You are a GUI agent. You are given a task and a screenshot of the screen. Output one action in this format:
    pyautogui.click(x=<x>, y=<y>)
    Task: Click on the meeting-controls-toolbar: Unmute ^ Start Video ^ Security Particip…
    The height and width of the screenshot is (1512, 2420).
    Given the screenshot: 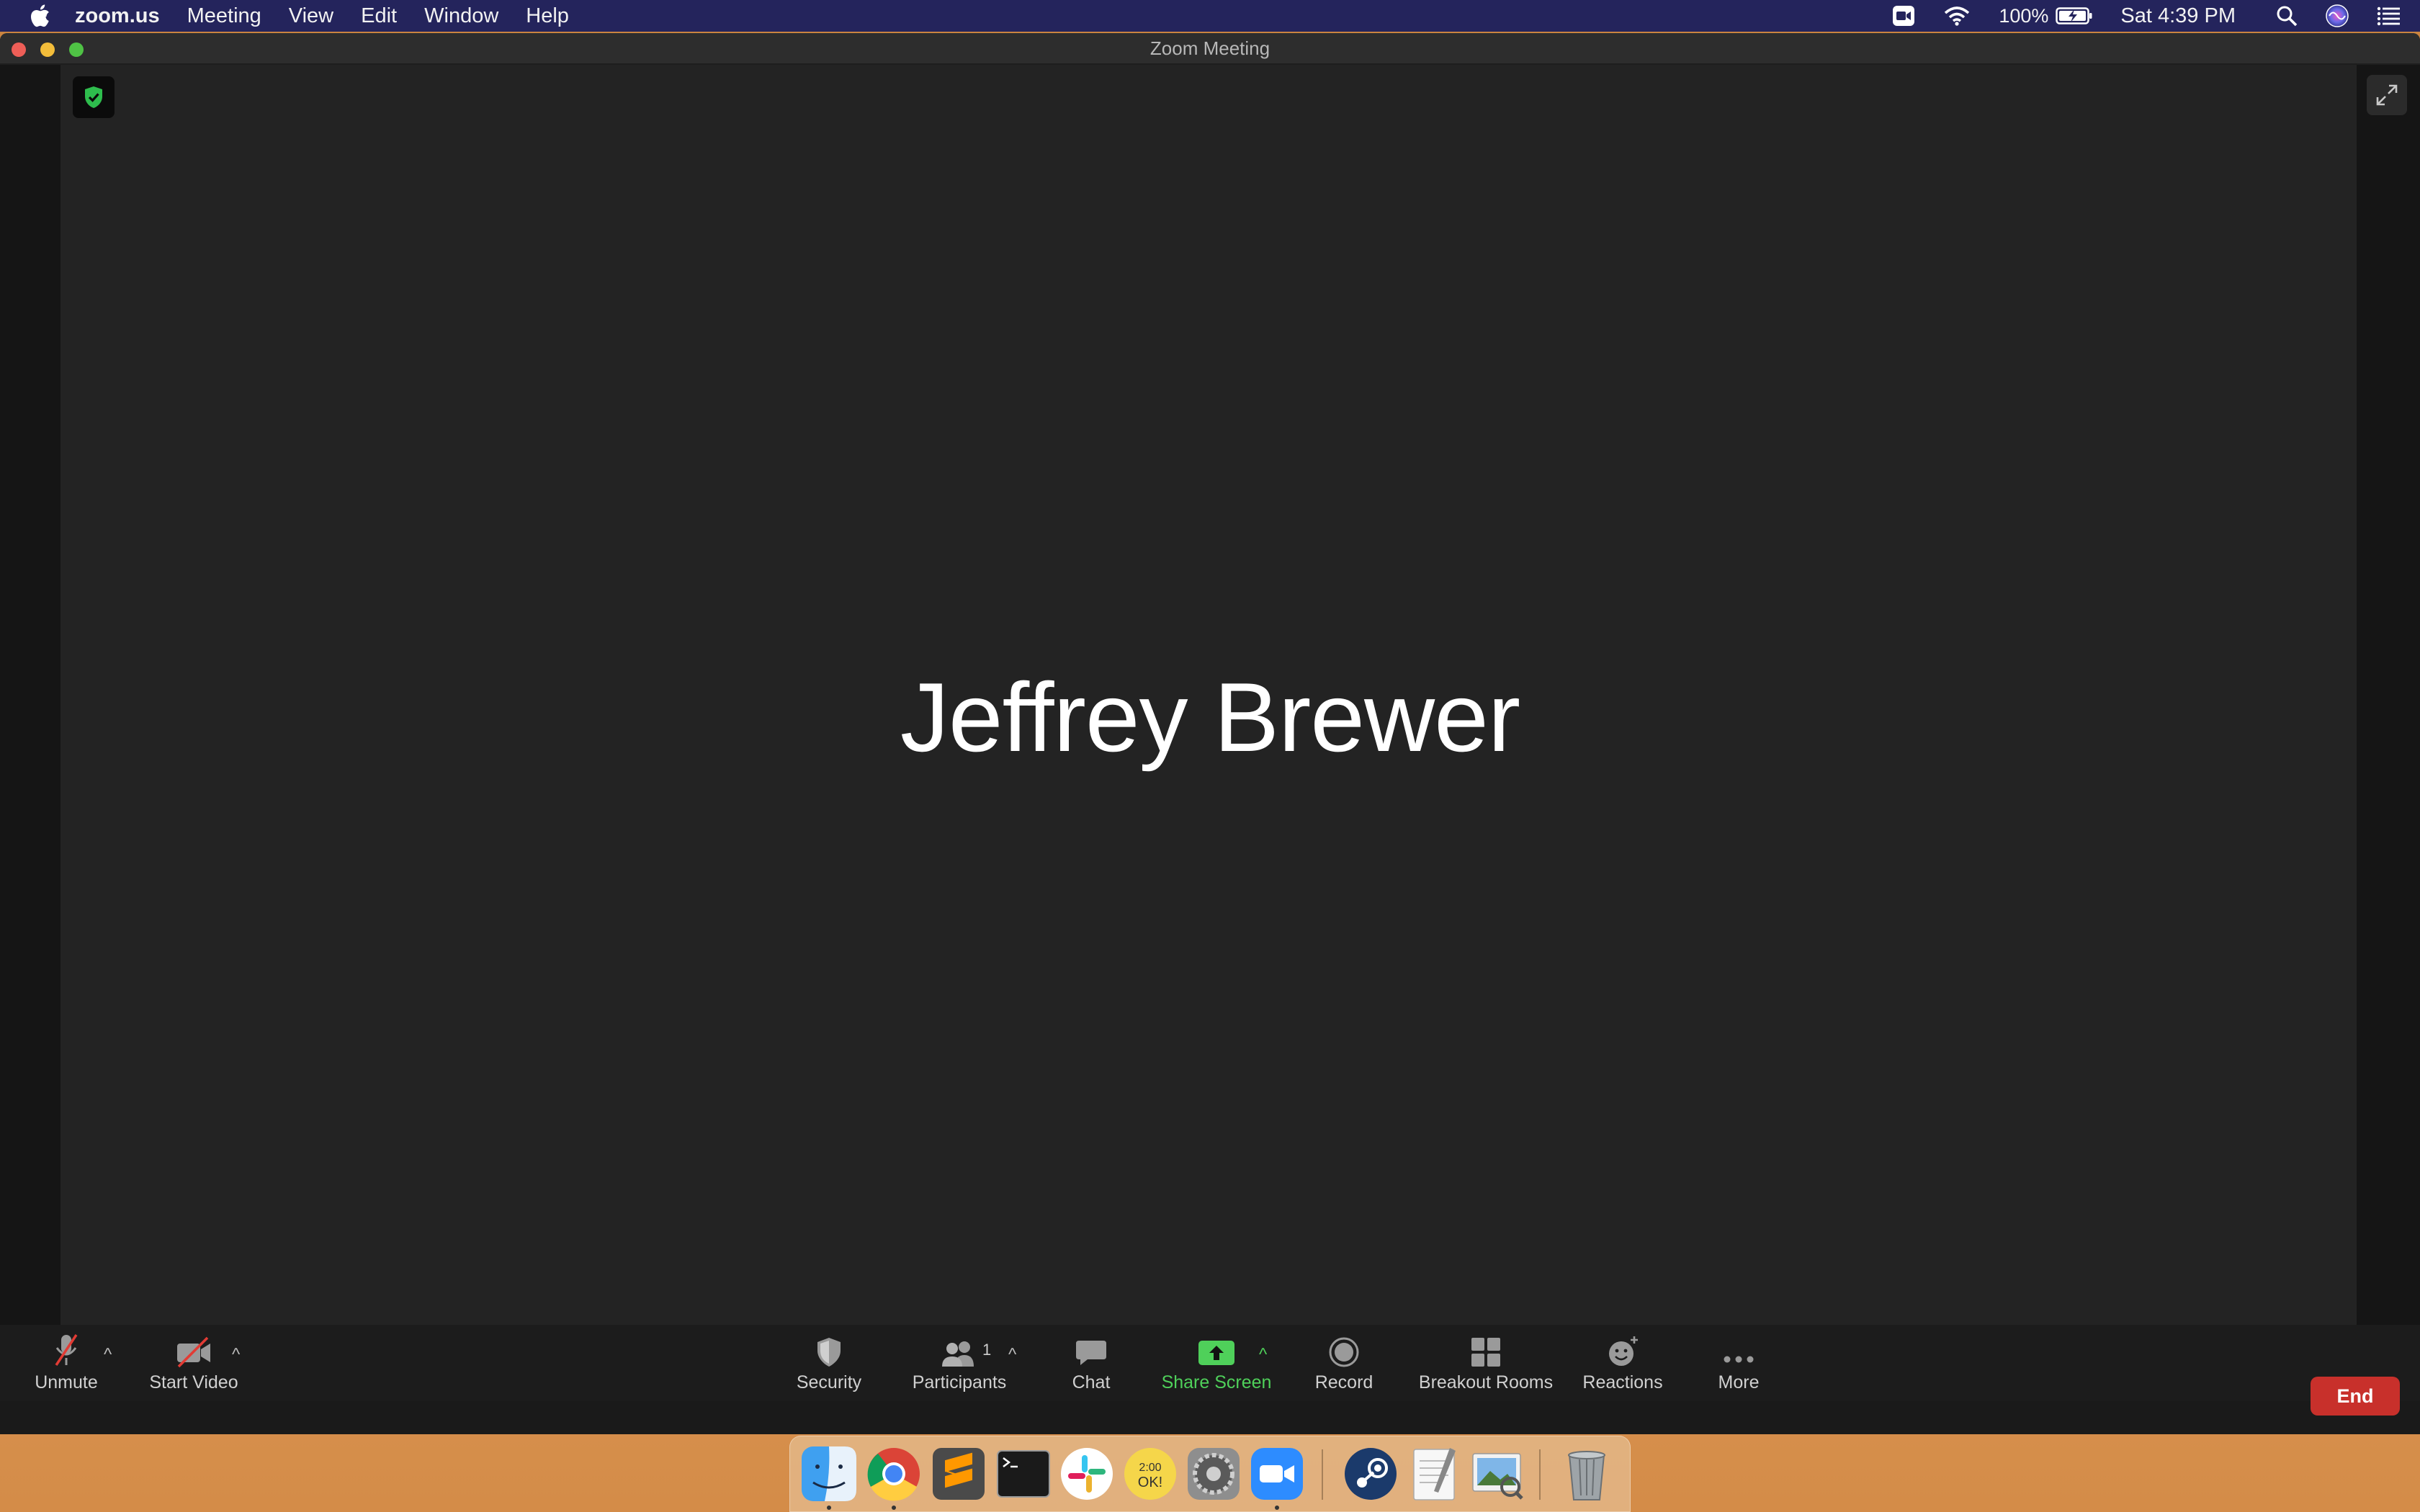 What is the action you would take?
    pyautogui.click(x=1210, y=1363)
    